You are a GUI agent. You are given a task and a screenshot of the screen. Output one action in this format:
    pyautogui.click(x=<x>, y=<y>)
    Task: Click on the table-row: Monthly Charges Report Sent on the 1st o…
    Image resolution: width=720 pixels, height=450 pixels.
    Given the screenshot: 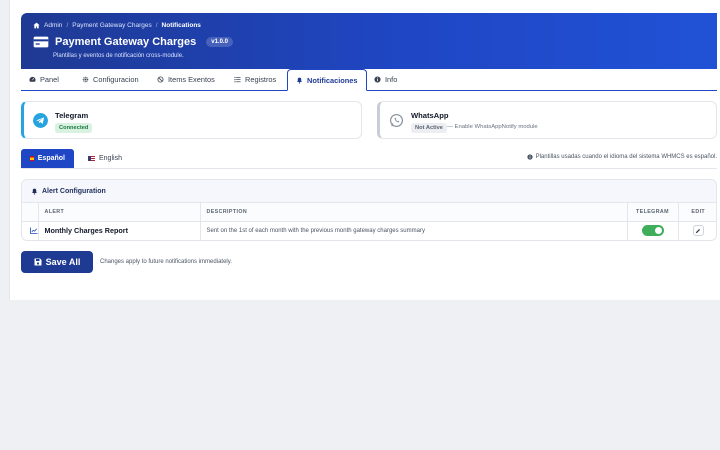 What is the action you would take?
    pyautogui.click(x=369, y=230)
    